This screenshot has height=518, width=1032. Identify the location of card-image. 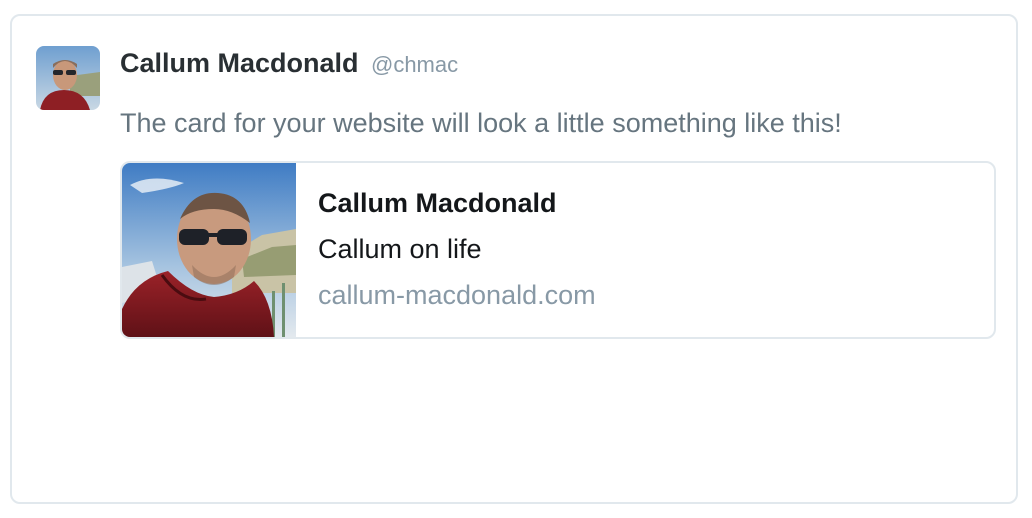
(209, 250).